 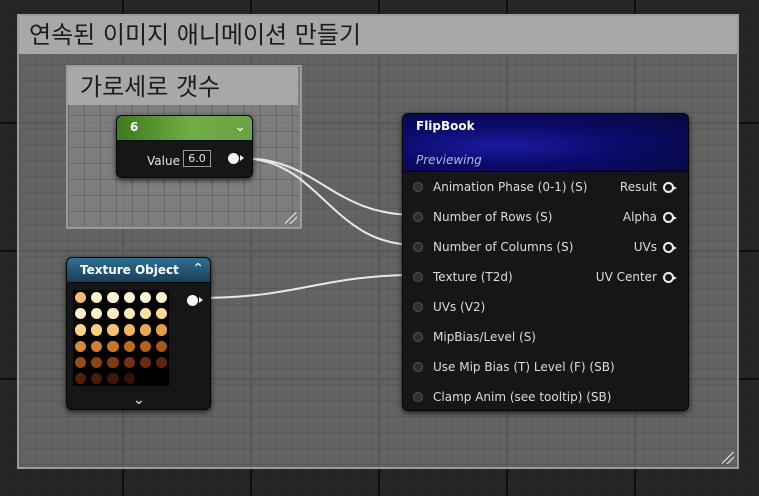 What do you see at coordinates (183, 86) in the screenshot?
I see `inner-comment-title: 가로세로 갯수` at bounding box center [183, 86].